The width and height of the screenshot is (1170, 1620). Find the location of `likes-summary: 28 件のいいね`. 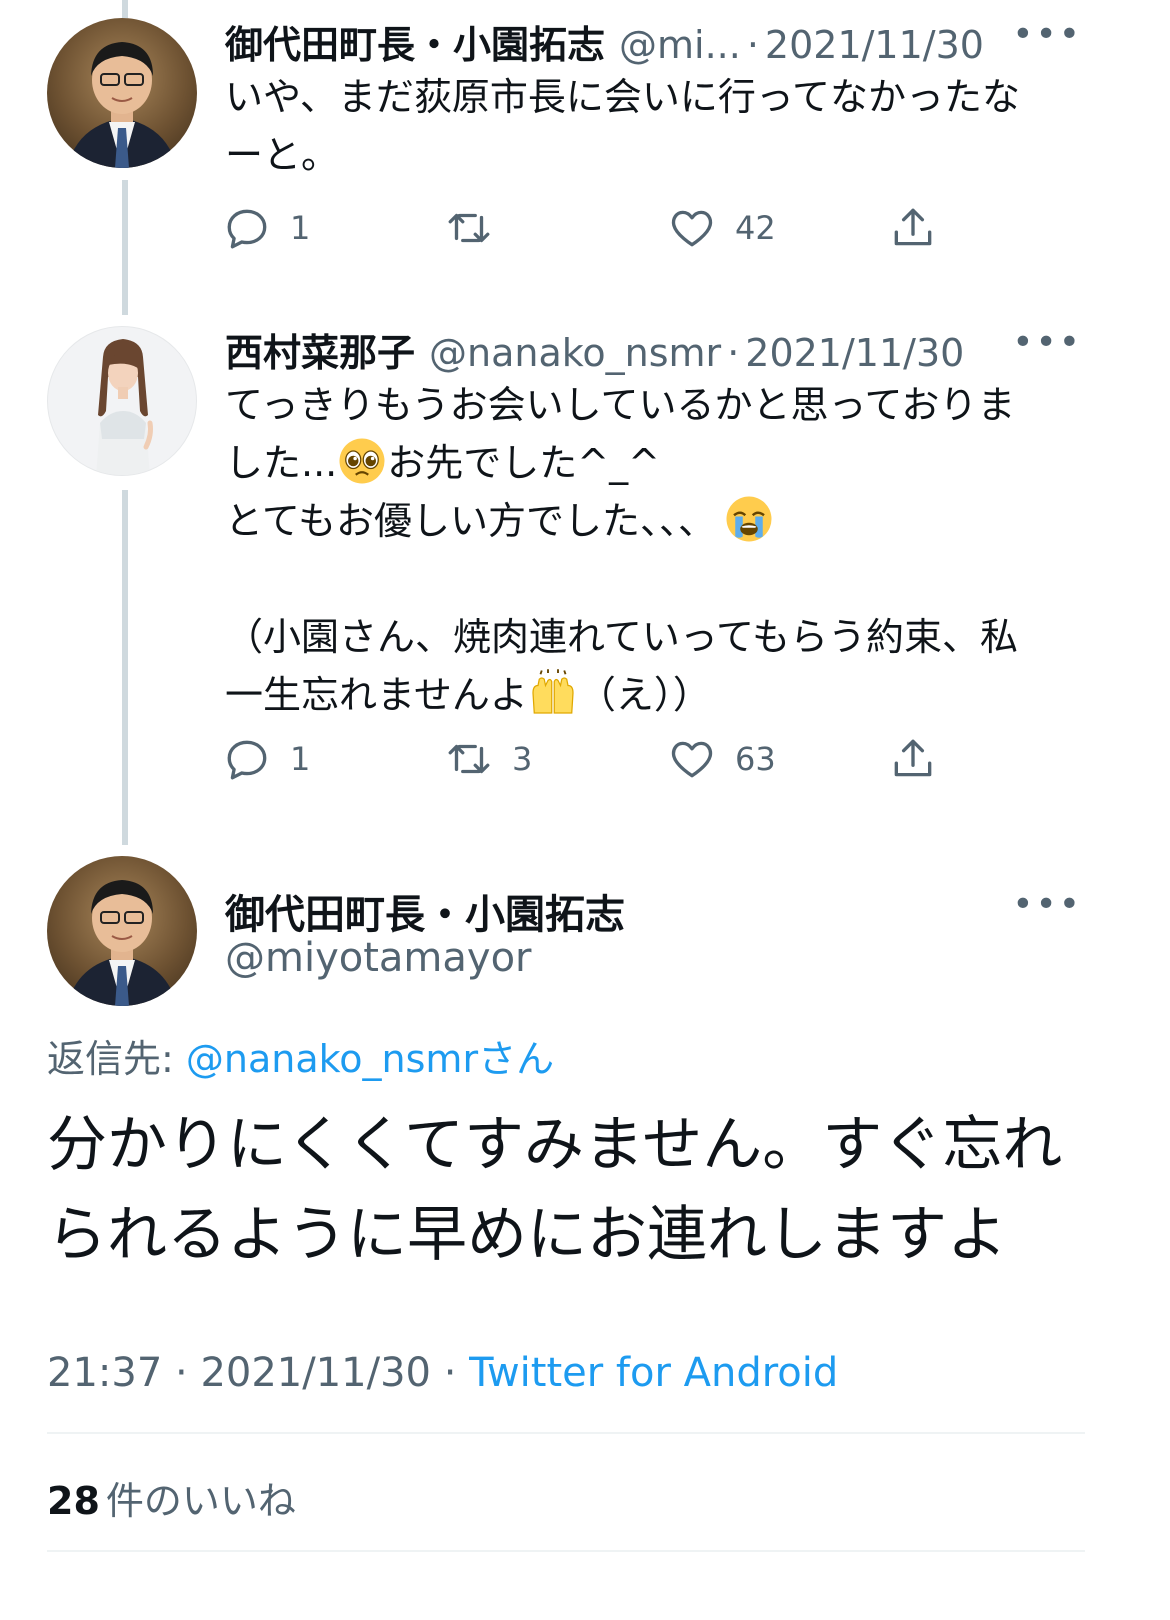

likes-summary: 28 件のいいね is located at coordinates (171, 1497).